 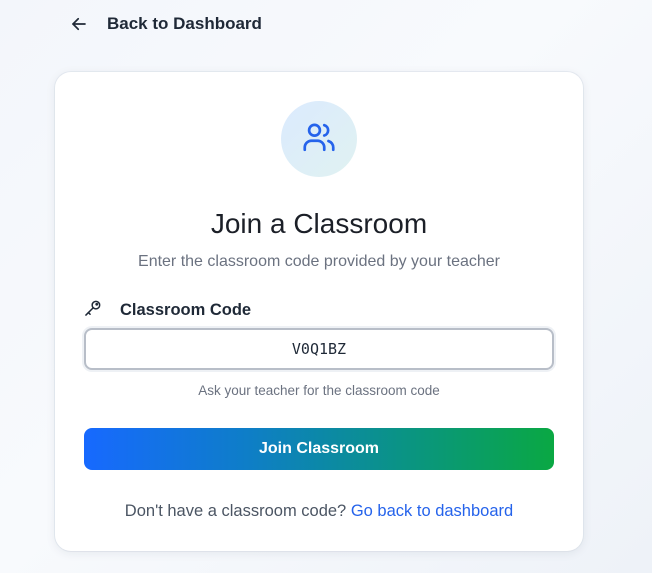 I want to click on helper-text: Ask your teacher for the classroom code, so click(x=319, y=390).